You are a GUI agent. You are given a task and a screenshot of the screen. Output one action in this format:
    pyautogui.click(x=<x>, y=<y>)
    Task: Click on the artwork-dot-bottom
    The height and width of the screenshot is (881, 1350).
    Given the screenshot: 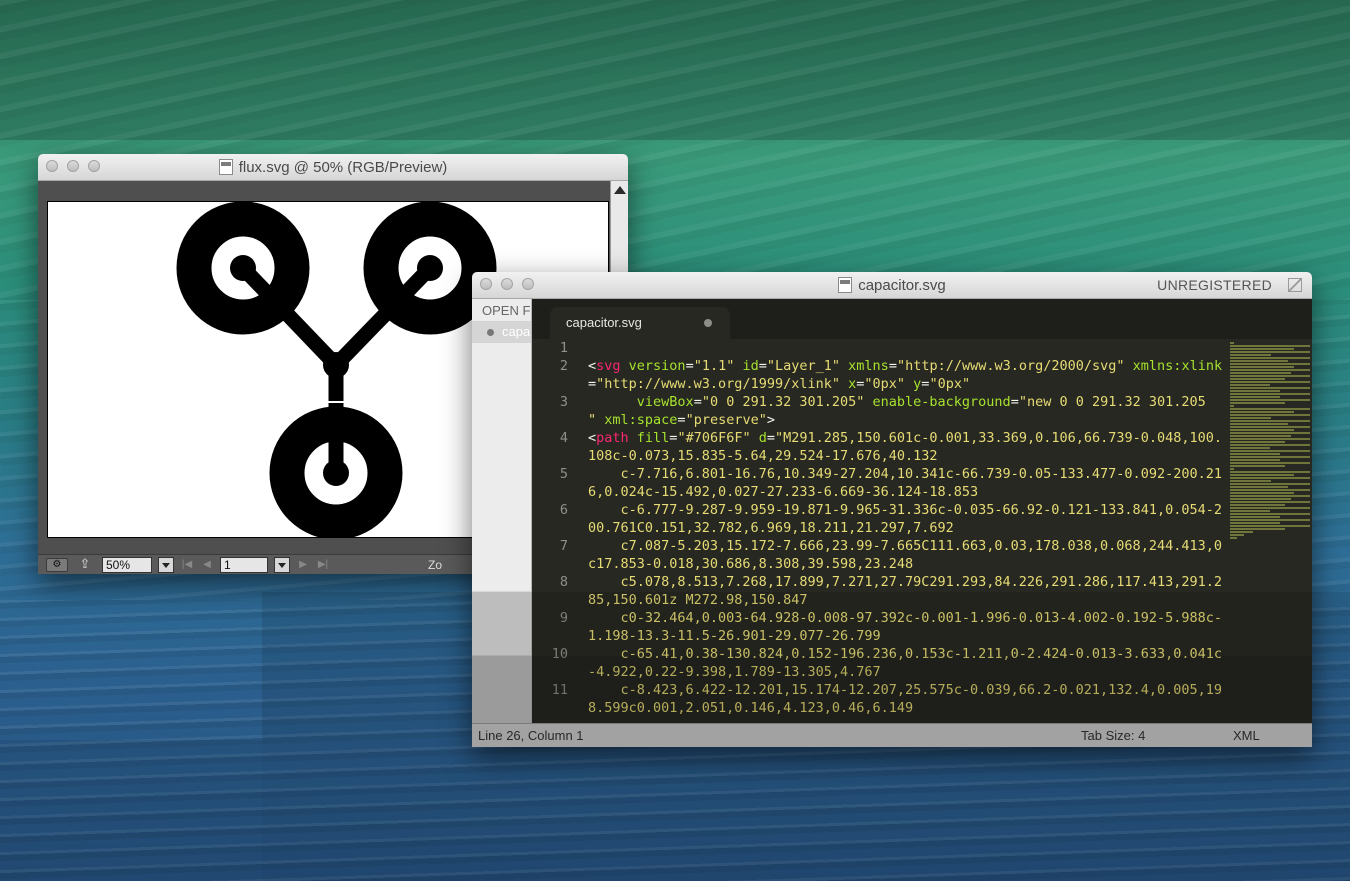 What is the action you would take?
    pyautogui.click(x=336, y=473)
    